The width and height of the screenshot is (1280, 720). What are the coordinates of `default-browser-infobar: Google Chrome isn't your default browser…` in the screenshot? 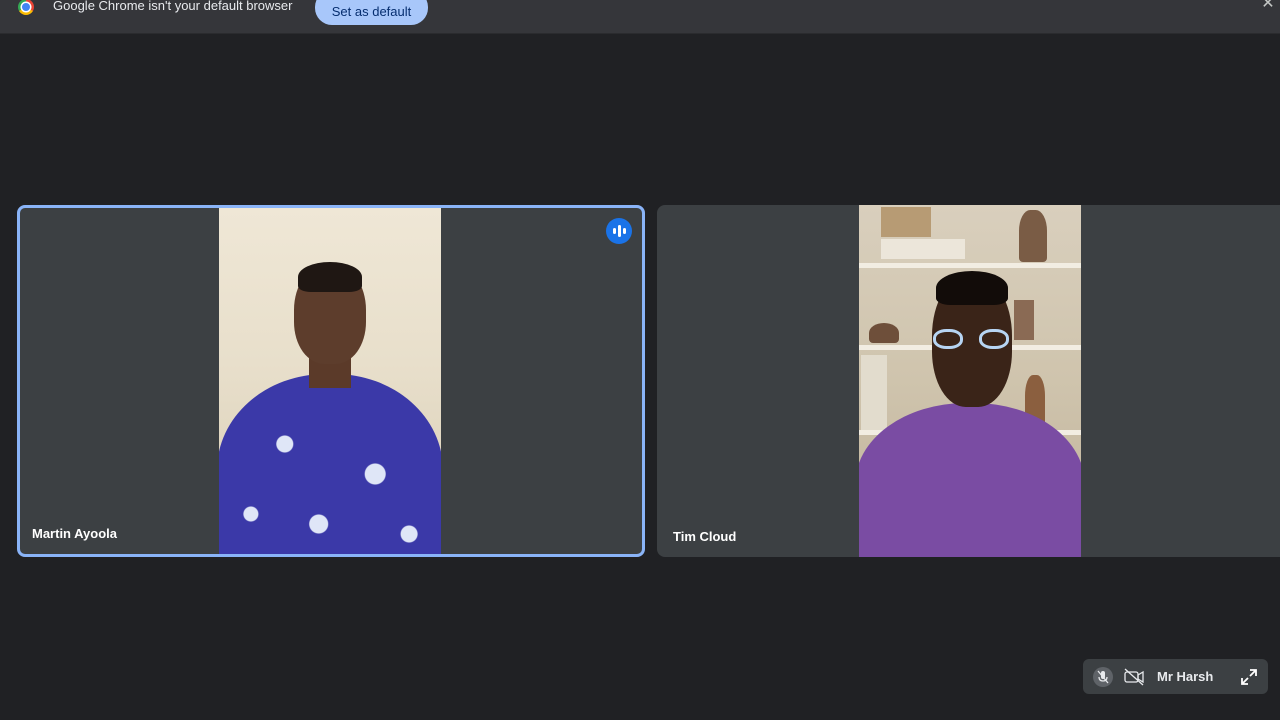 It's located at (640, 17).